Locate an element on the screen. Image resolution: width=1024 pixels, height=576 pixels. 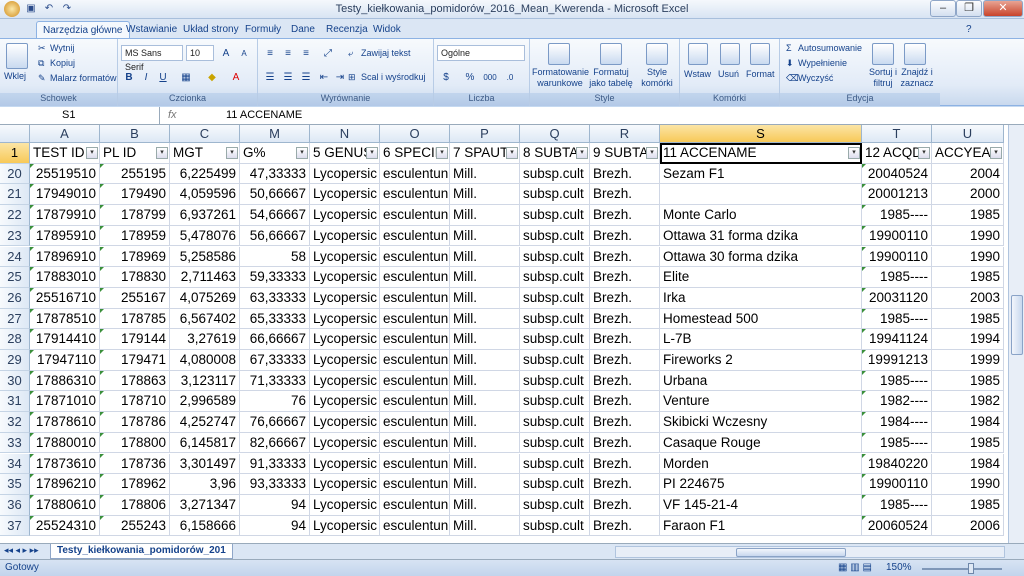
sheet-nav-arrows-icon: ◂◂ ◂ ▸ ▸▸ is located at coordinates (21, 550).